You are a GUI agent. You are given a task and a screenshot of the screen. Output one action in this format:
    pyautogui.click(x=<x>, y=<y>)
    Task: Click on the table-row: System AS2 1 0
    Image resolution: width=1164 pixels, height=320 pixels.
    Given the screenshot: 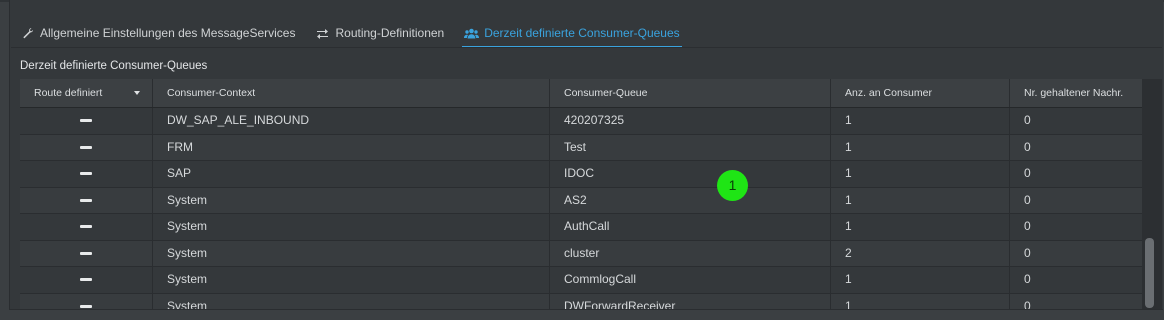 What is the action you would take?
    pyautogui.click(x=581, y=200)
    